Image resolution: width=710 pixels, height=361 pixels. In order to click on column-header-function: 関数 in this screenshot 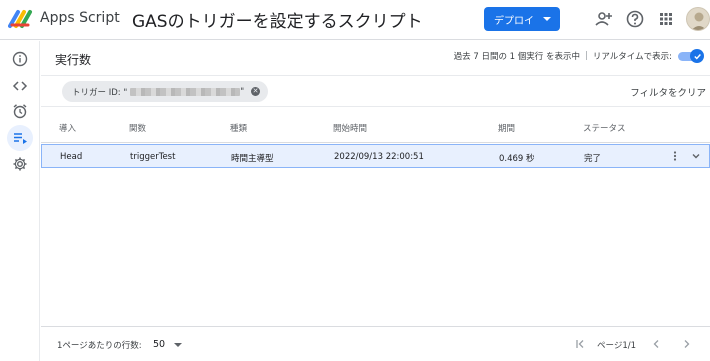, I will do `click(137, 128)`.